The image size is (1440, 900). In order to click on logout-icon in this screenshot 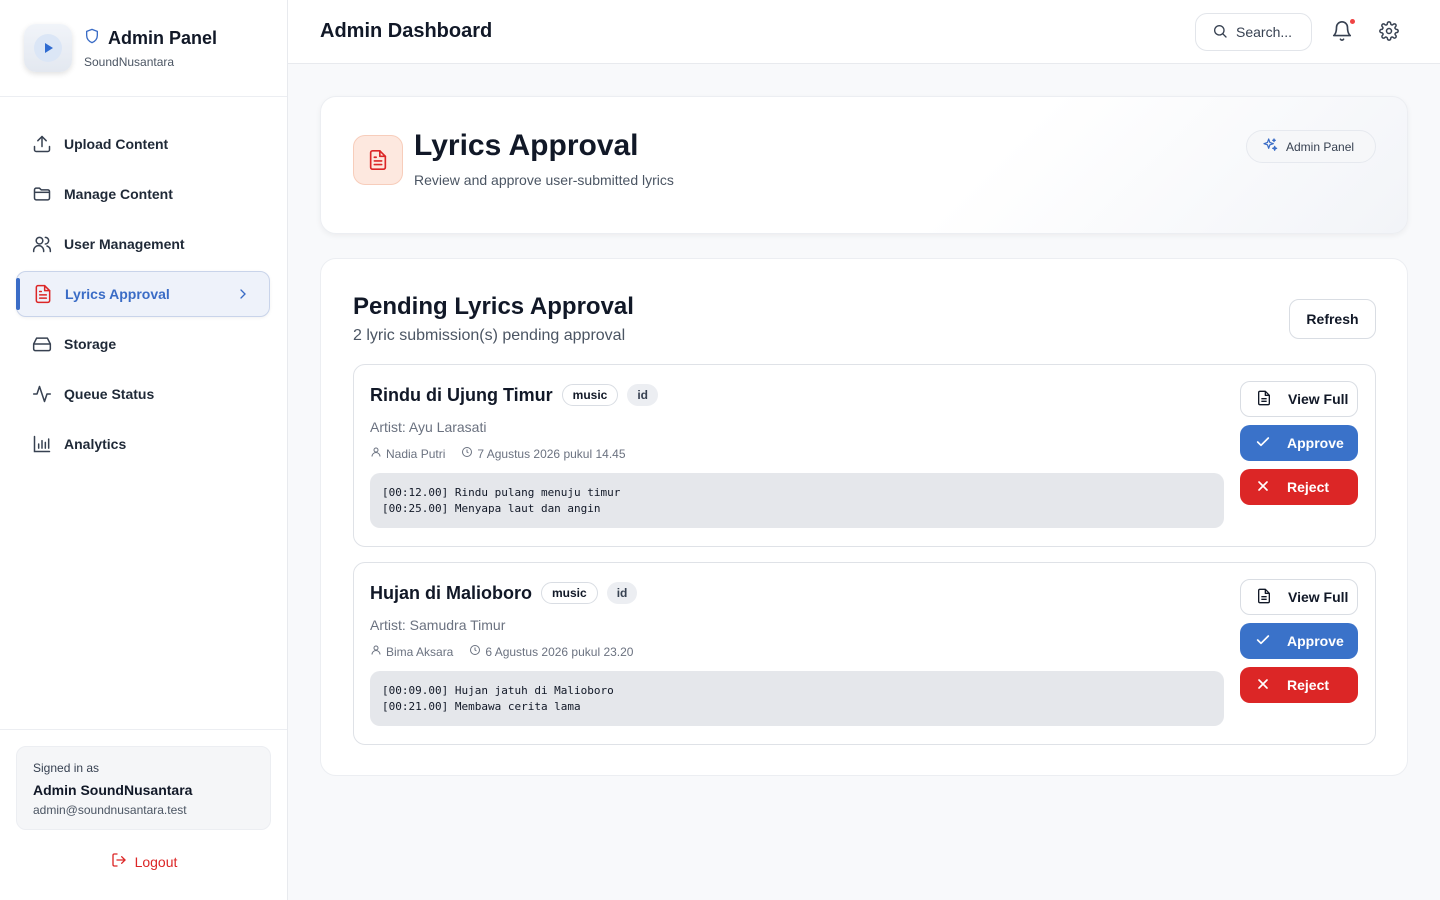, I will do `click(123, 861)`.